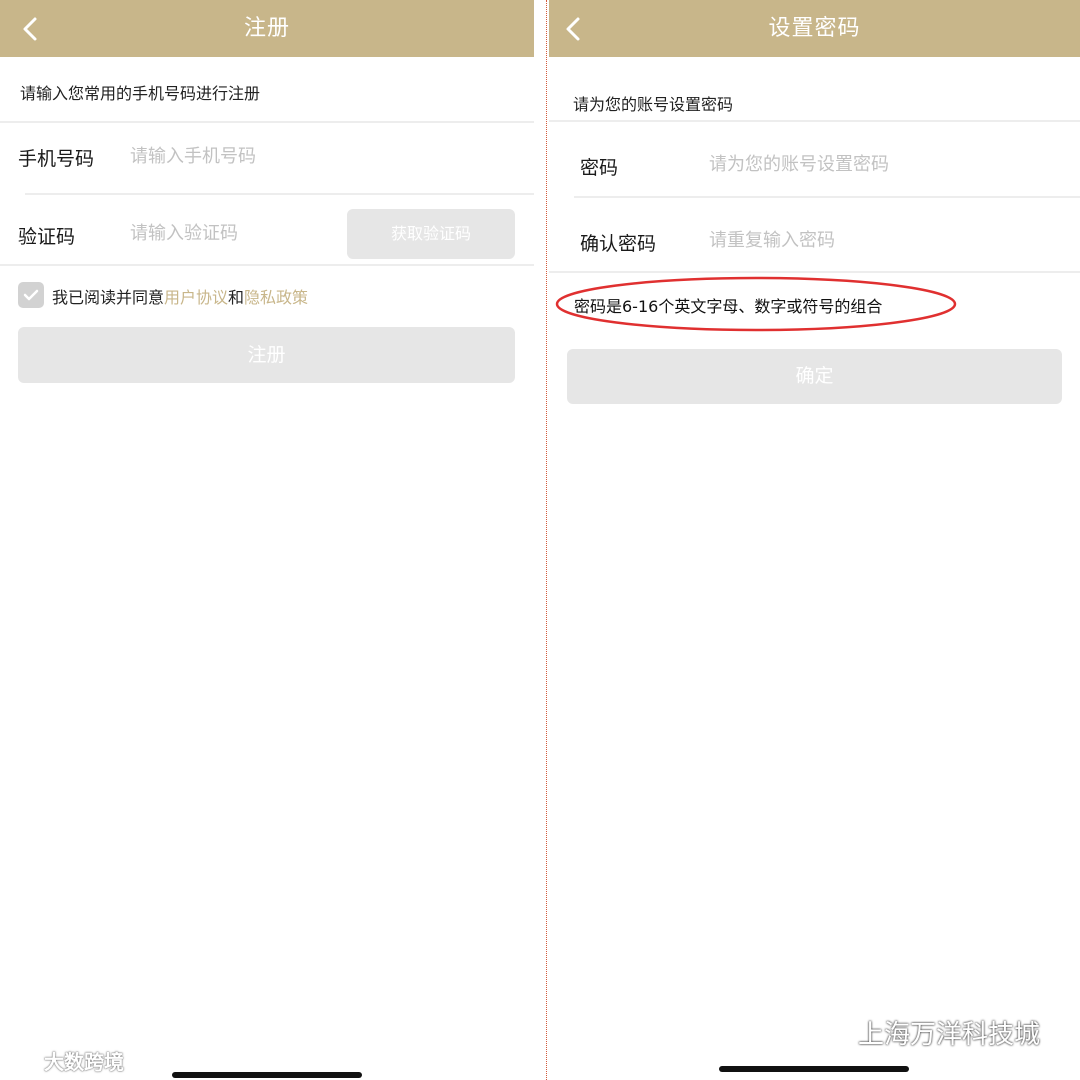 This screenshot has width=1080, height=1080. I want to click on watermark-right: 上海万洋科技城, so click(925, 1032).